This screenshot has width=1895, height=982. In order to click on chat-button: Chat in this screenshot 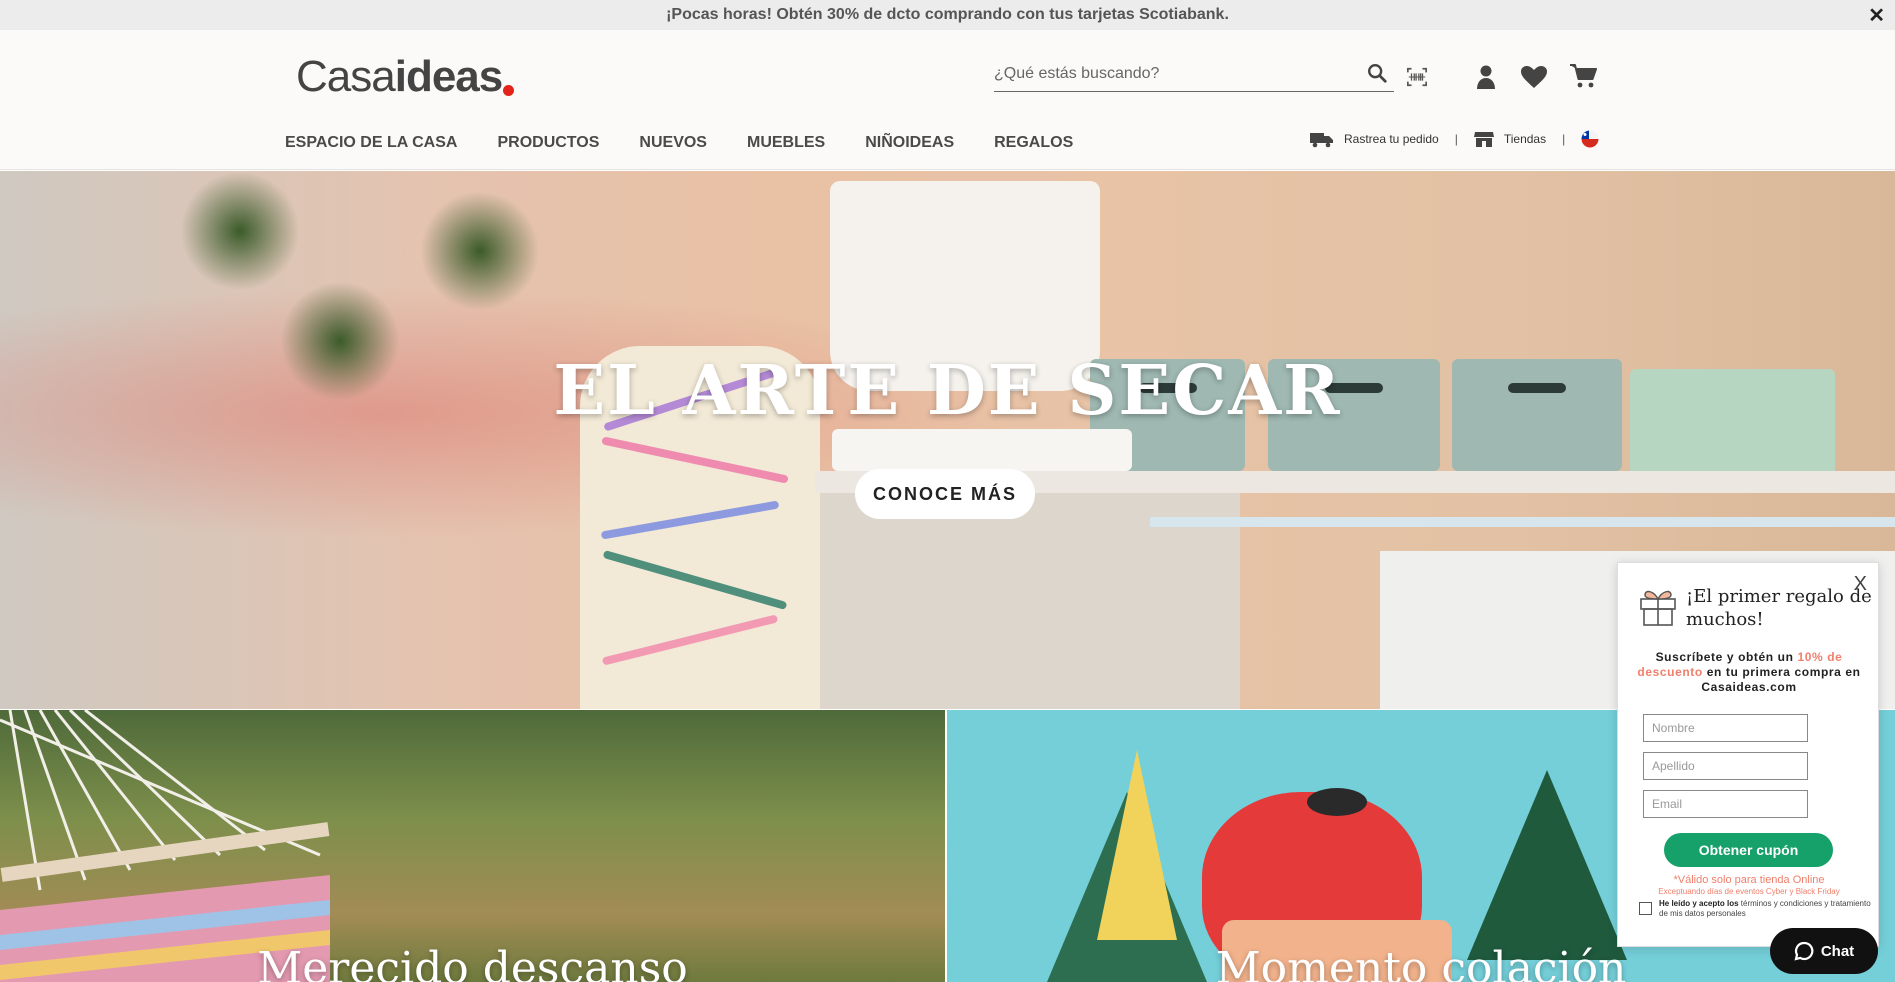, I will do `click(1824, 951)`.